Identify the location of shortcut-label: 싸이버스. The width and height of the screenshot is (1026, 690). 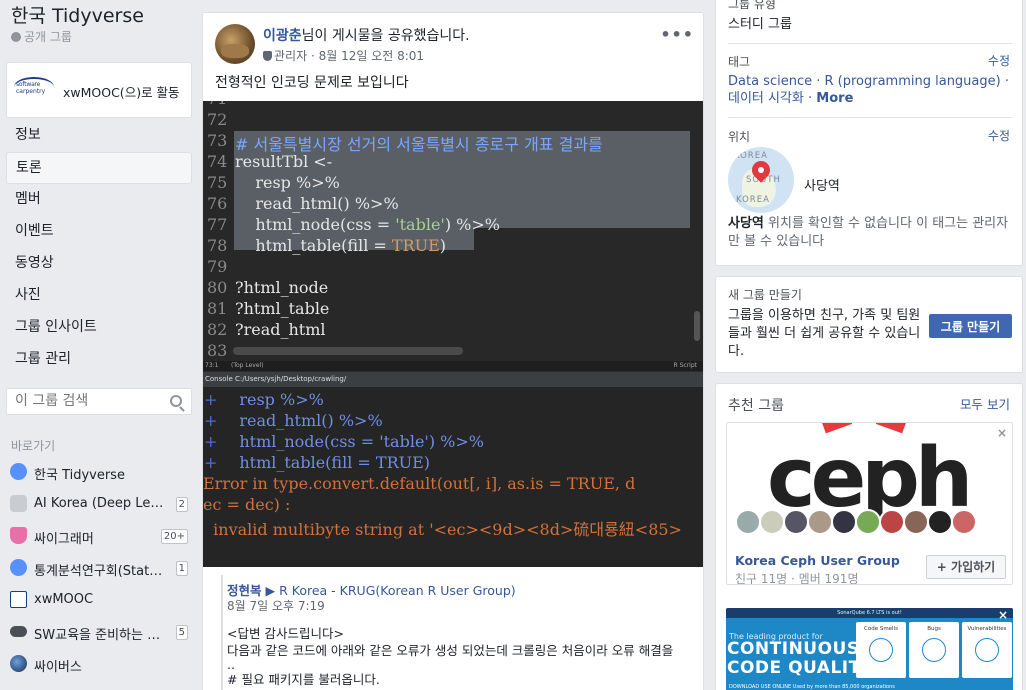
(58, 667).